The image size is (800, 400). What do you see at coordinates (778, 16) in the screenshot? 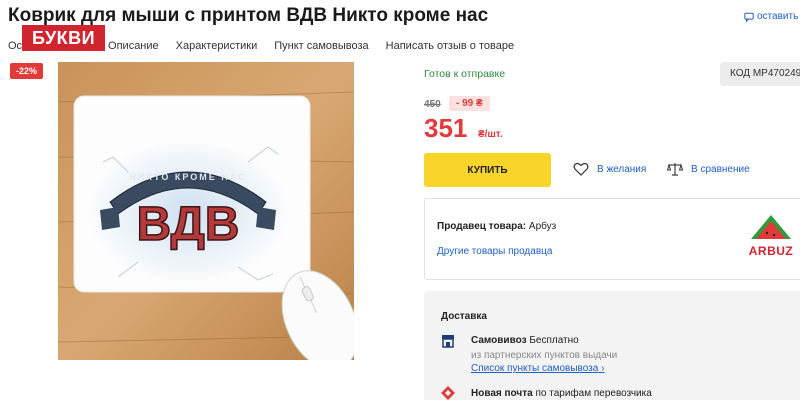
I see `leave-review-label: оставить отзыв` at bounding box center [778, 16].